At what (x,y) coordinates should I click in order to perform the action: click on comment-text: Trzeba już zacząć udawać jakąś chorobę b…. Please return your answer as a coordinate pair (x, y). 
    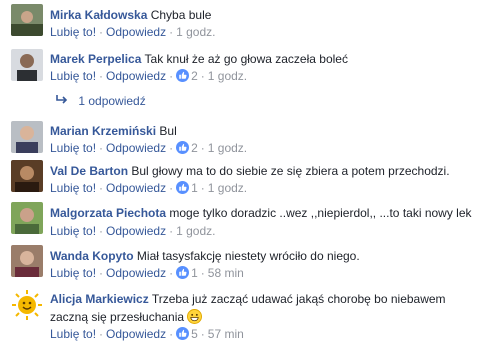
    Looking at the image, I should click on (298, 299).